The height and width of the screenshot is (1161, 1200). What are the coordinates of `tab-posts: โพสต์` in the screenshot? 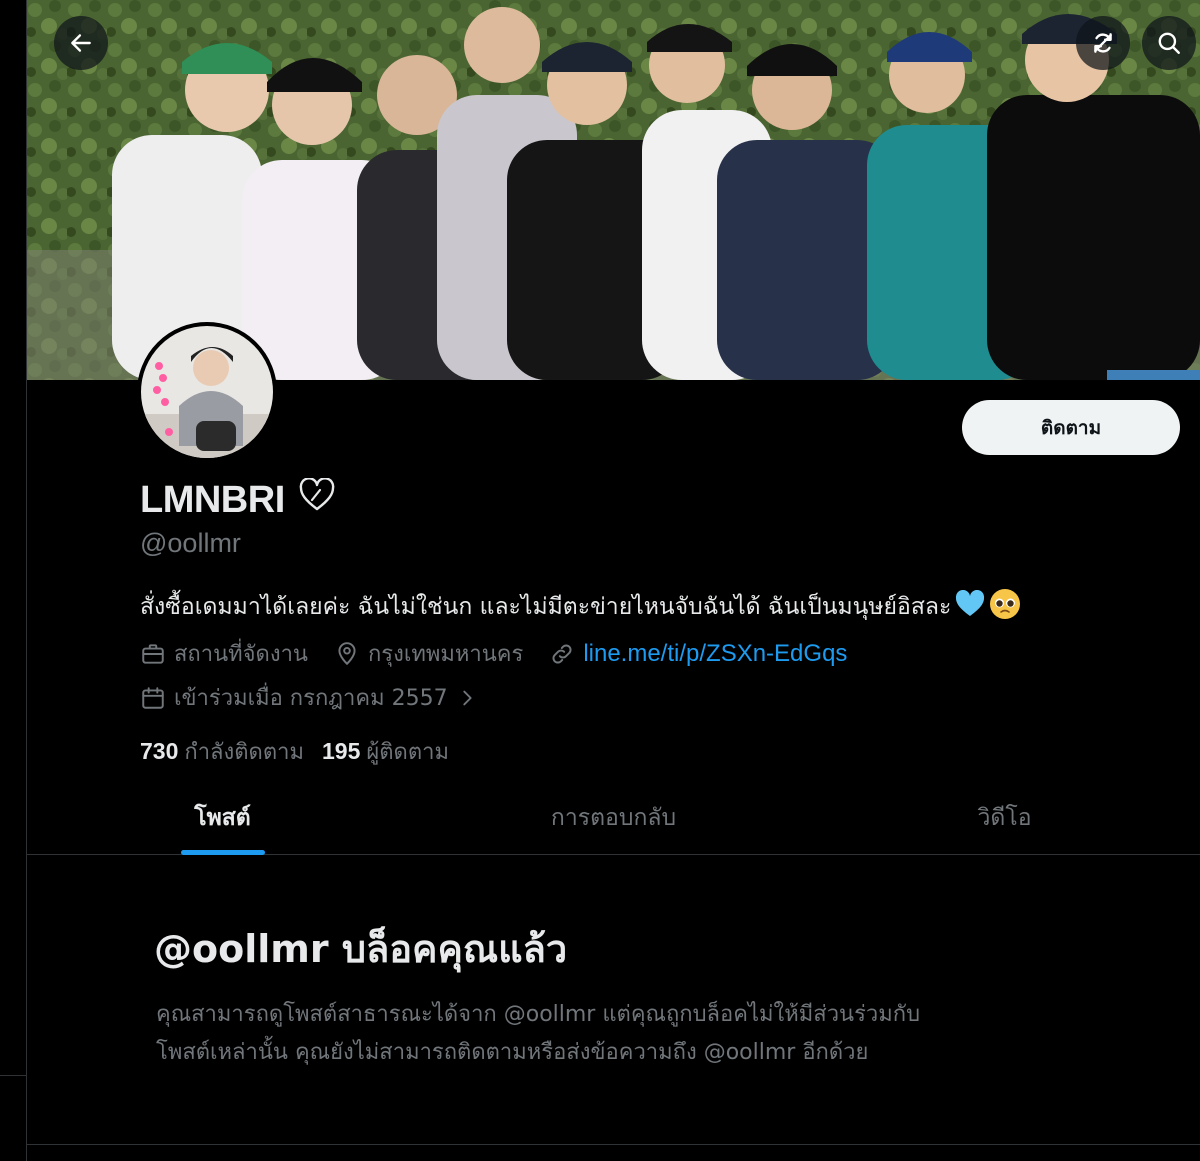 It's located at (222, 818).